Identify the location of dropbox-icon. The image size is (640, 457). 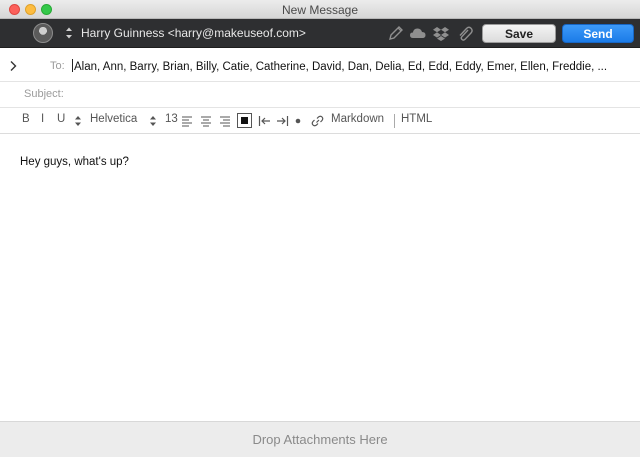
(441, 33).